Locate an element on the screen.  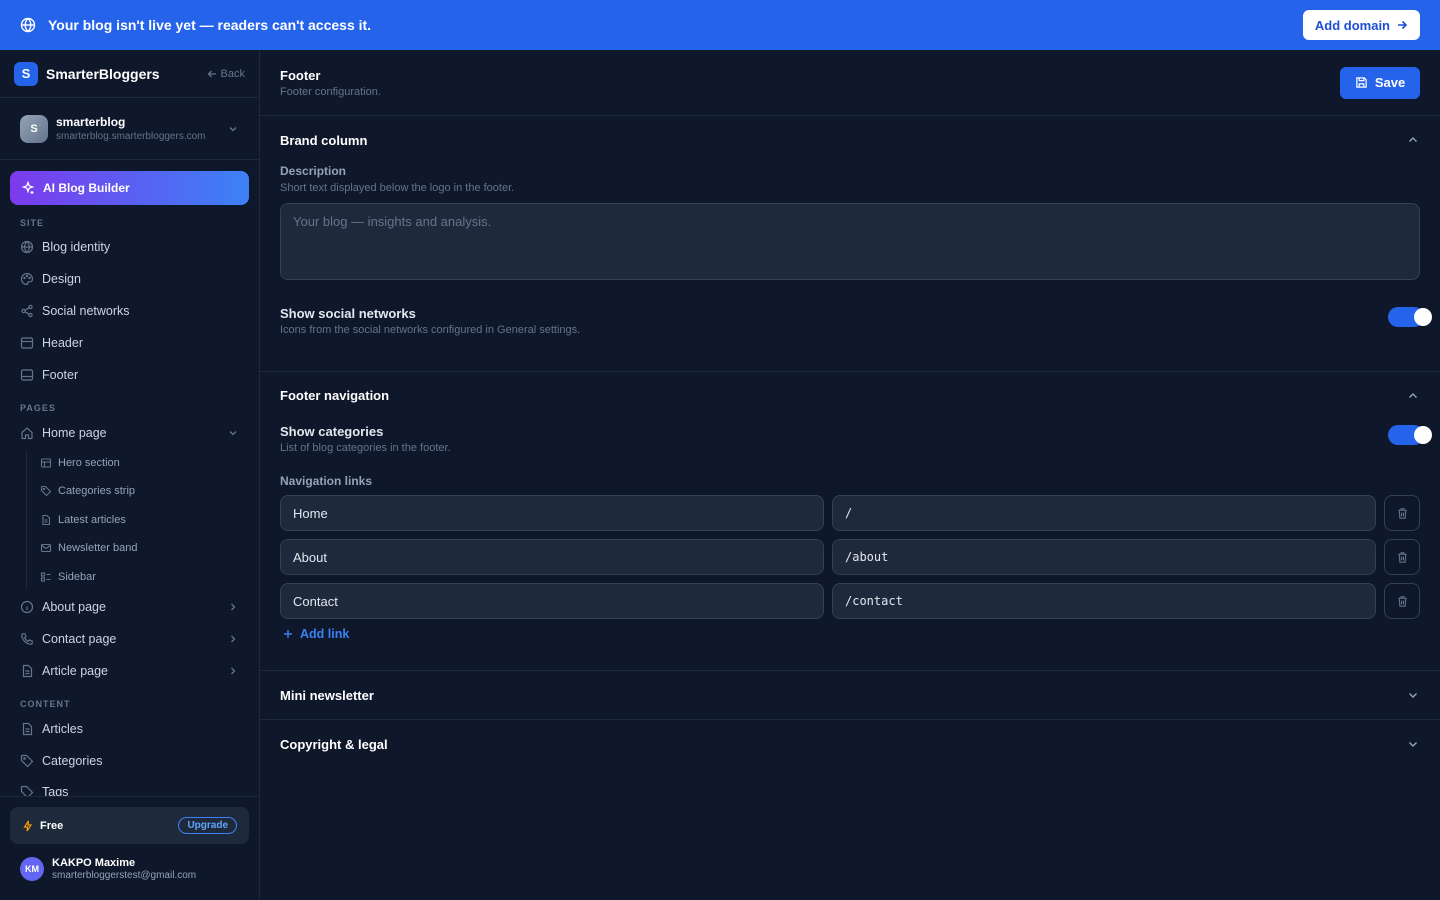
panel-title: Footer navigation is located at coordinates (335, 395).